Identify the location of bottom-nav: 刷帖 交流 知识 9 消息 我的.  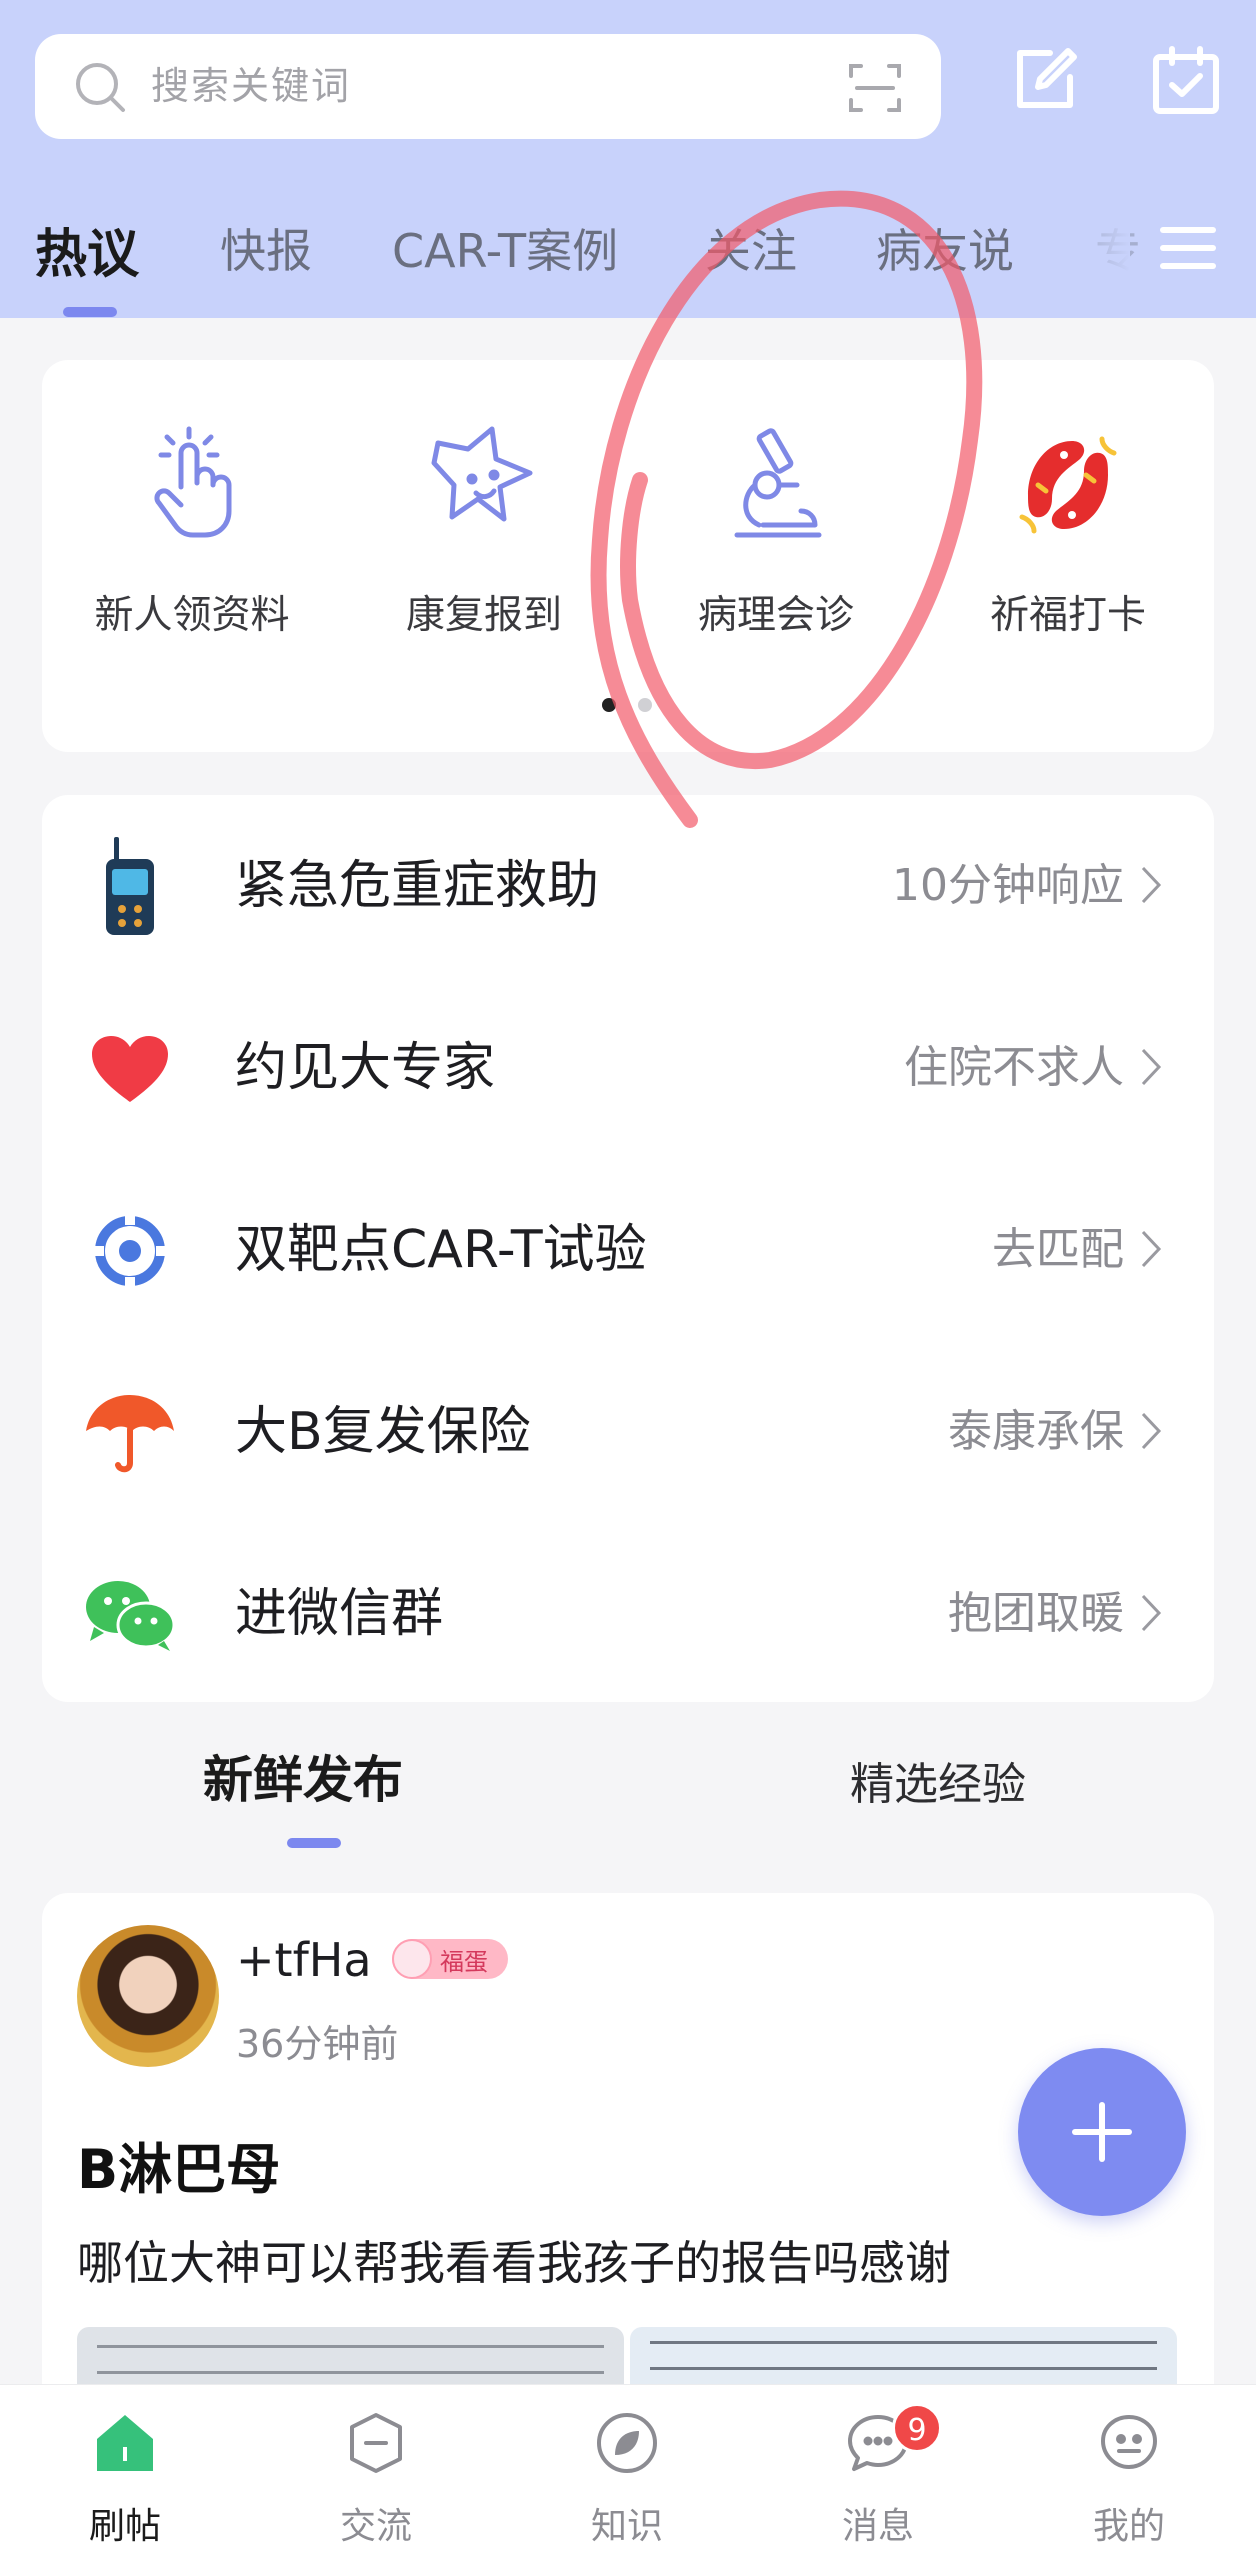
(628, 2475).